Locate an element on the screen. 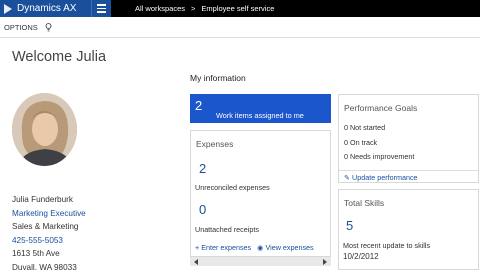 The width and height of the screenshot is (480, 270). employee-address-line2: Duvall, WA 98033 is located at coordinates (44, 266).